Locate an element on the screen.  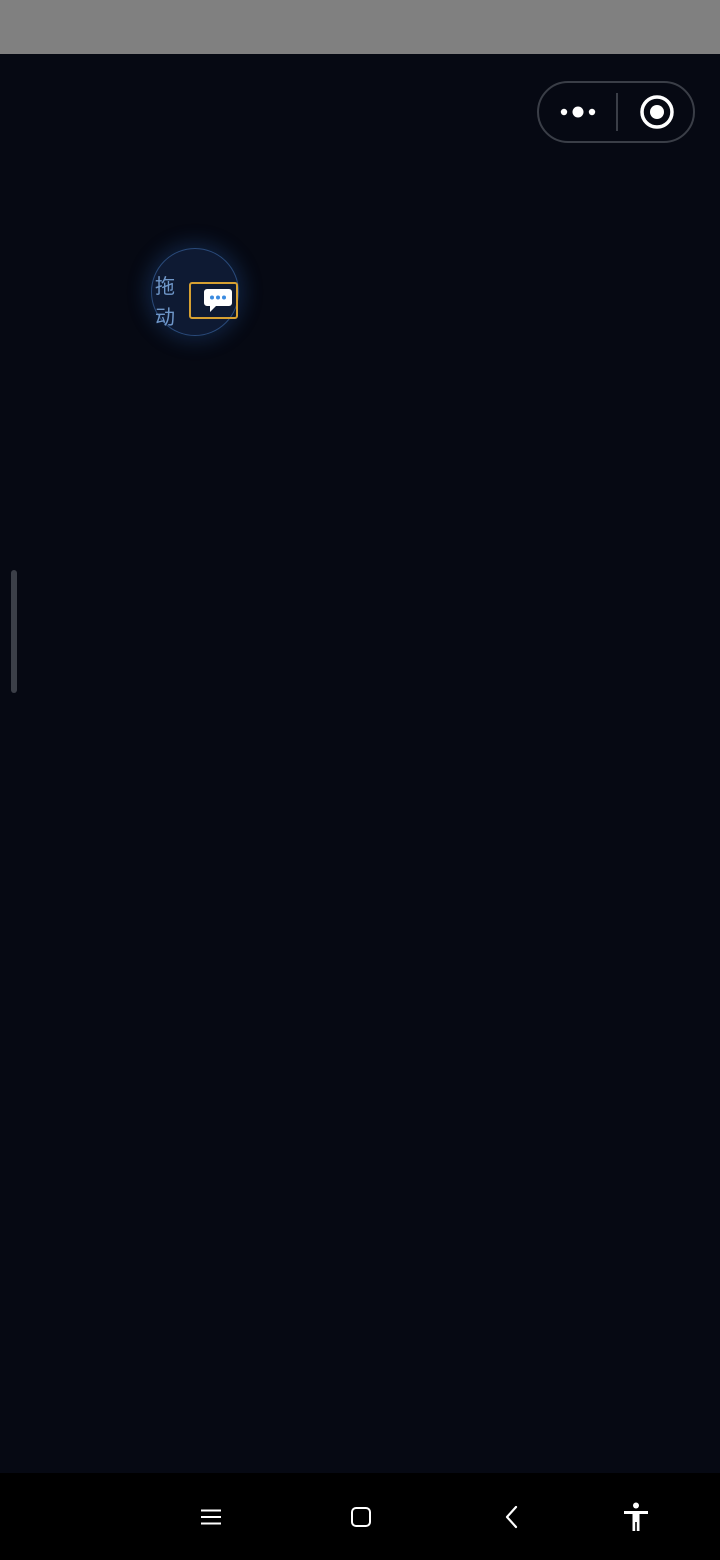
drag-label-line1: 拖 is located at coordinates (165, 286).